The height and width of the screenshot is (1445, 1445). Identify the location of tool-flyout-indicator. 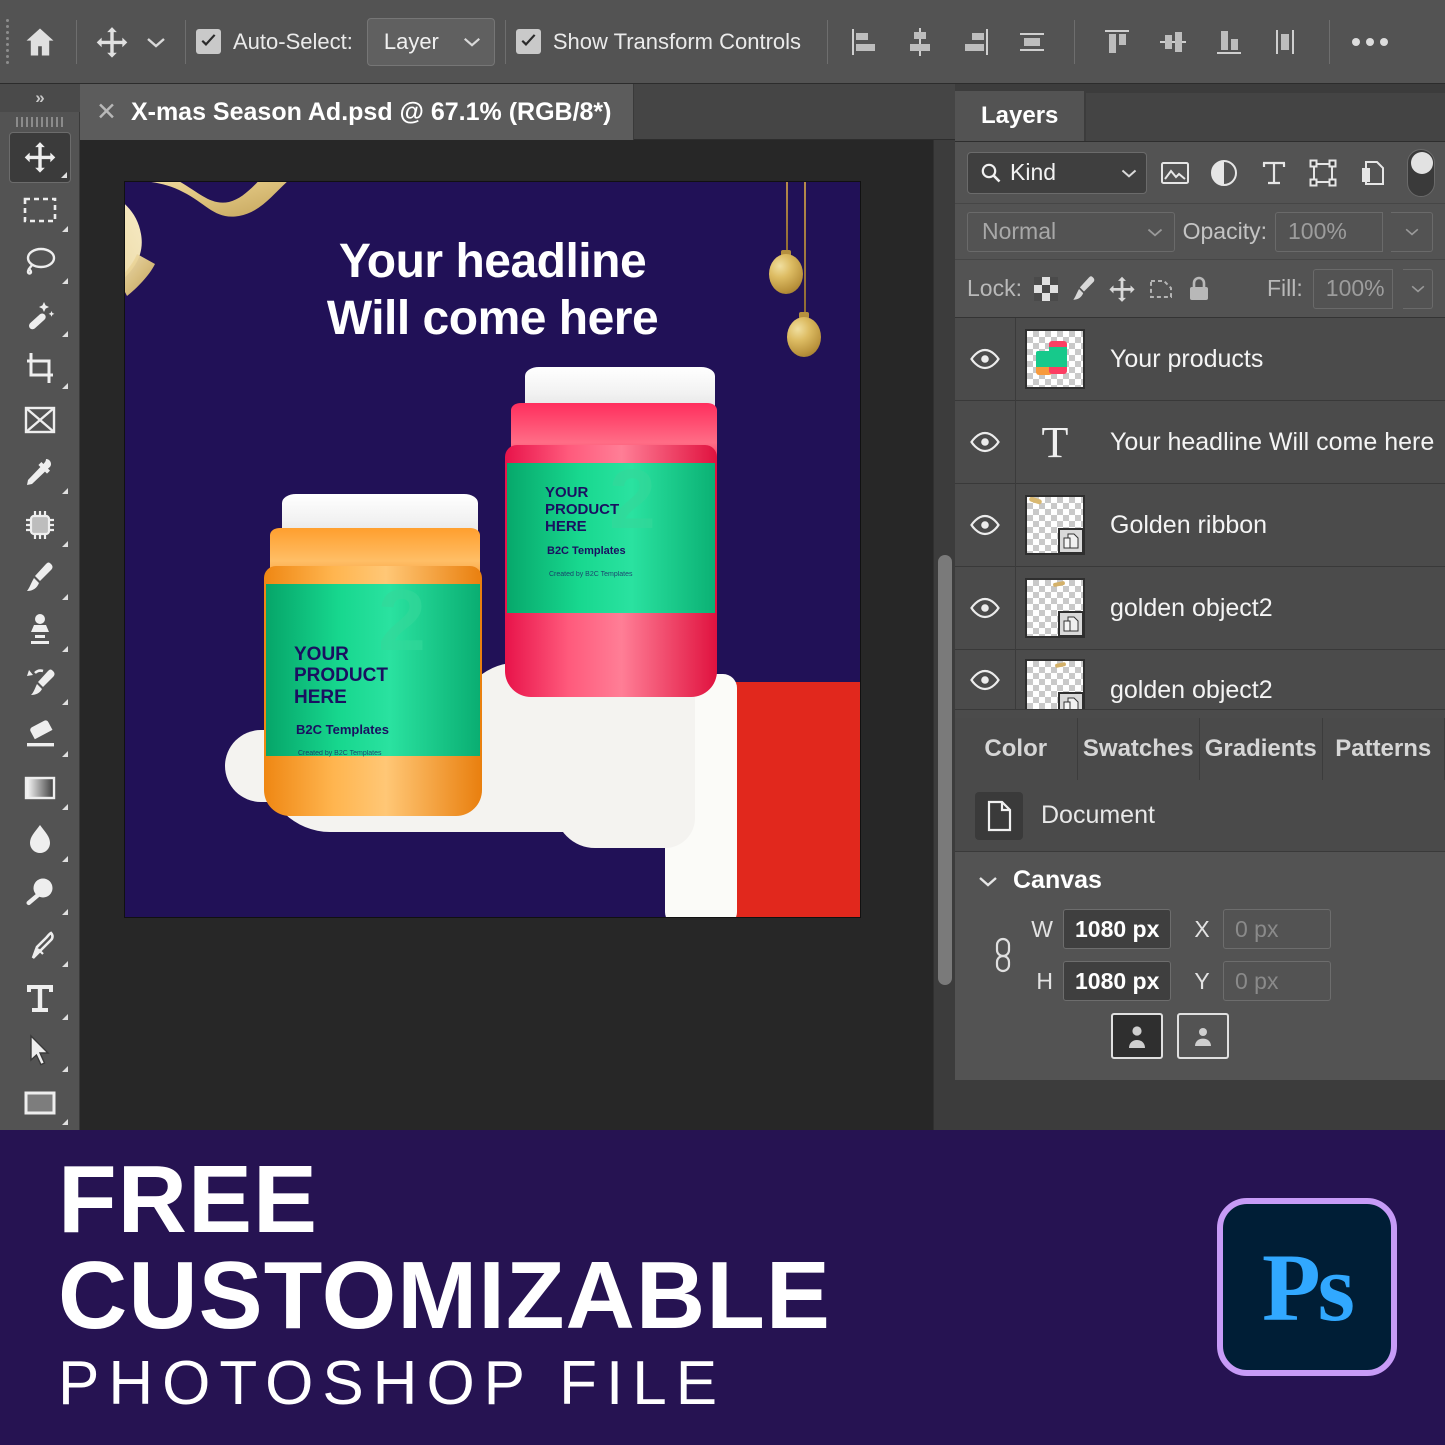
(64, 859).